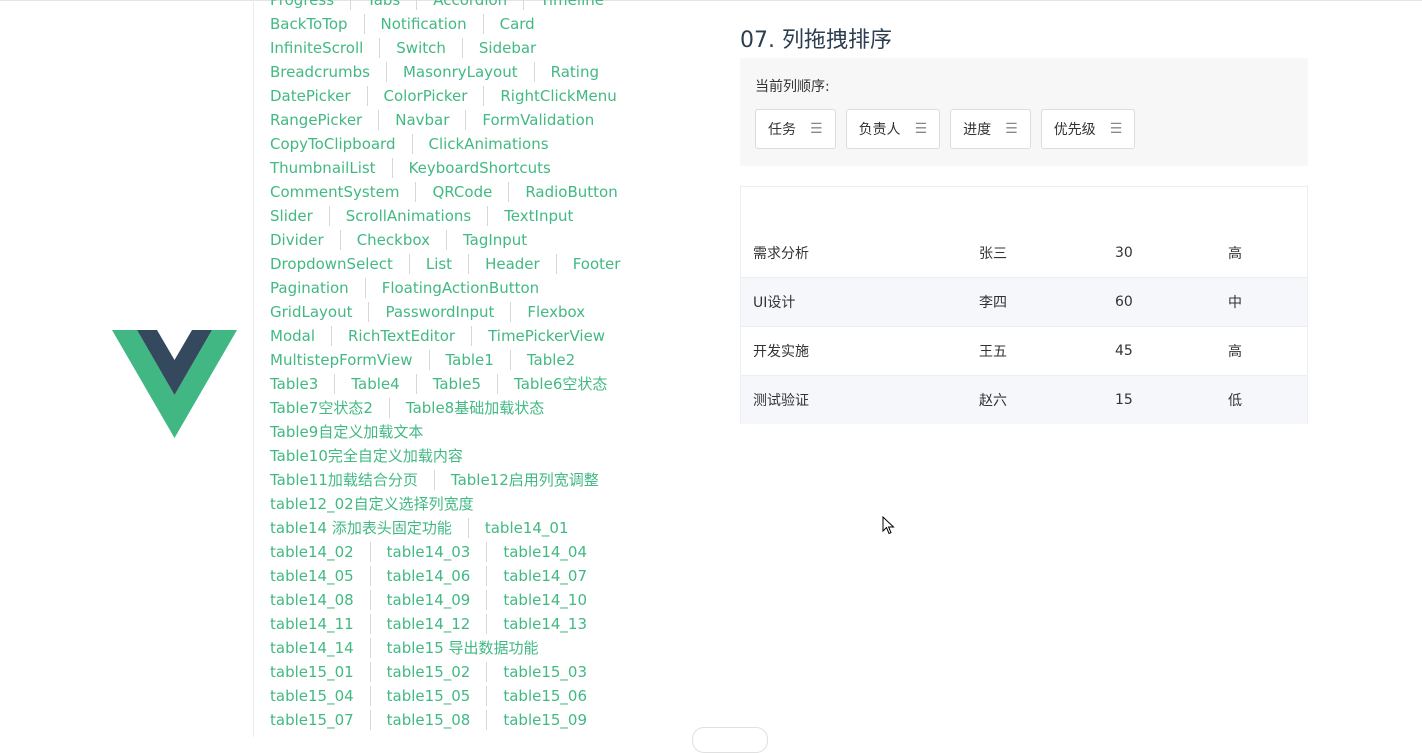 This screenshot has height=753, width=1422. I want to click on nav-link: table12_02自定义选择列宽度, so click(372, 504).